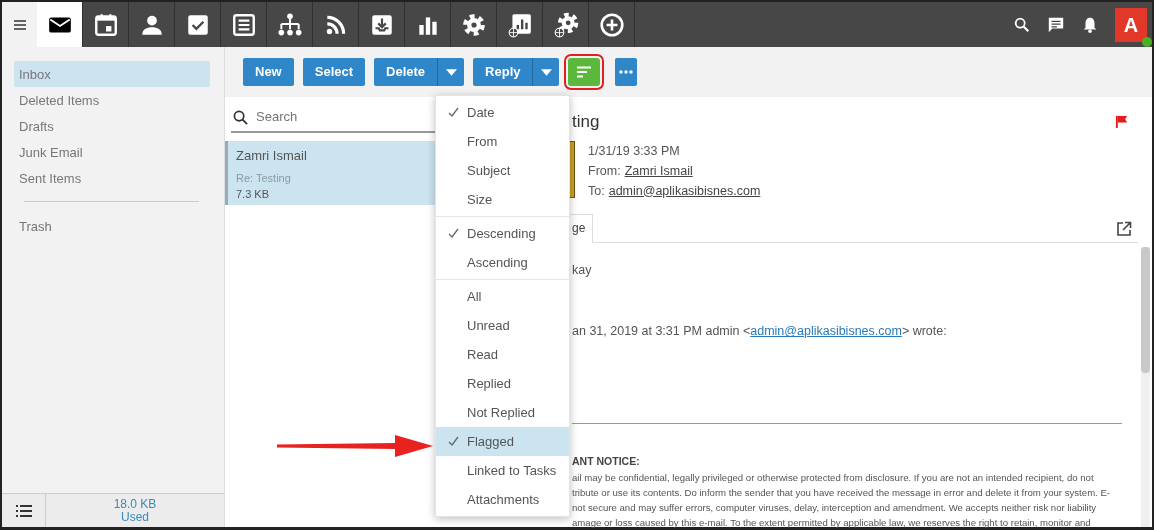 This screenshot has width=1154, height=530. Describe the element at coordinates (112, 126) in the screenshot. I see `folder-item: Drafts` at that location.